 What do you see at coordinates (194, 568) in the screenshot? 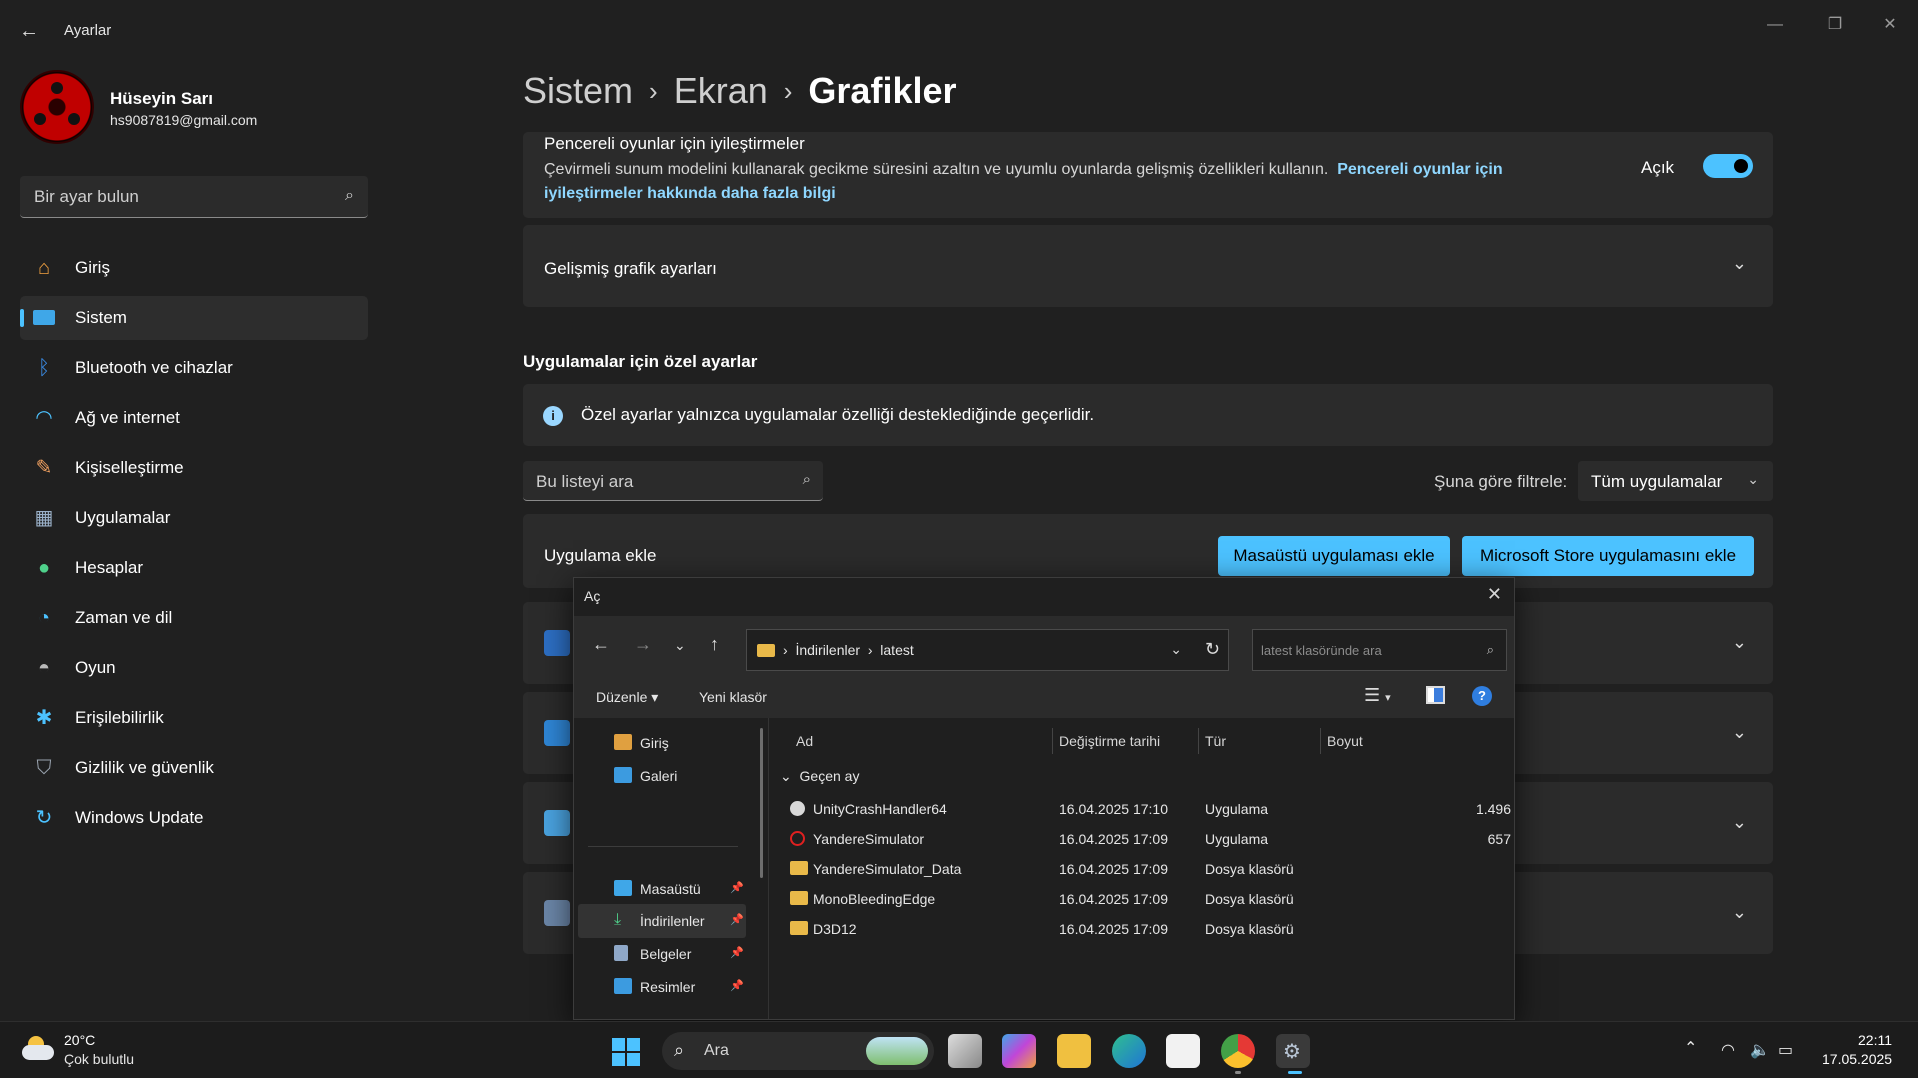
I see `sidebar-item-accounts: ● Hesaplar` at bounding box center [194, 568].